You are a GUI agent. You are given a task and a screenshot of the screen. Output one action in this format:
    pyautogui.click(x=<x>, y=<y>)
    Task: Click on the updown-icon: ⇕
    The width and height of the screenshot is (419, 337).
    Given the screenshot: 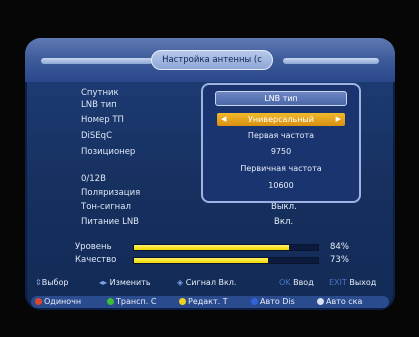 What is the action you would take?
    pyautogui.click(x=38, y=282)
    